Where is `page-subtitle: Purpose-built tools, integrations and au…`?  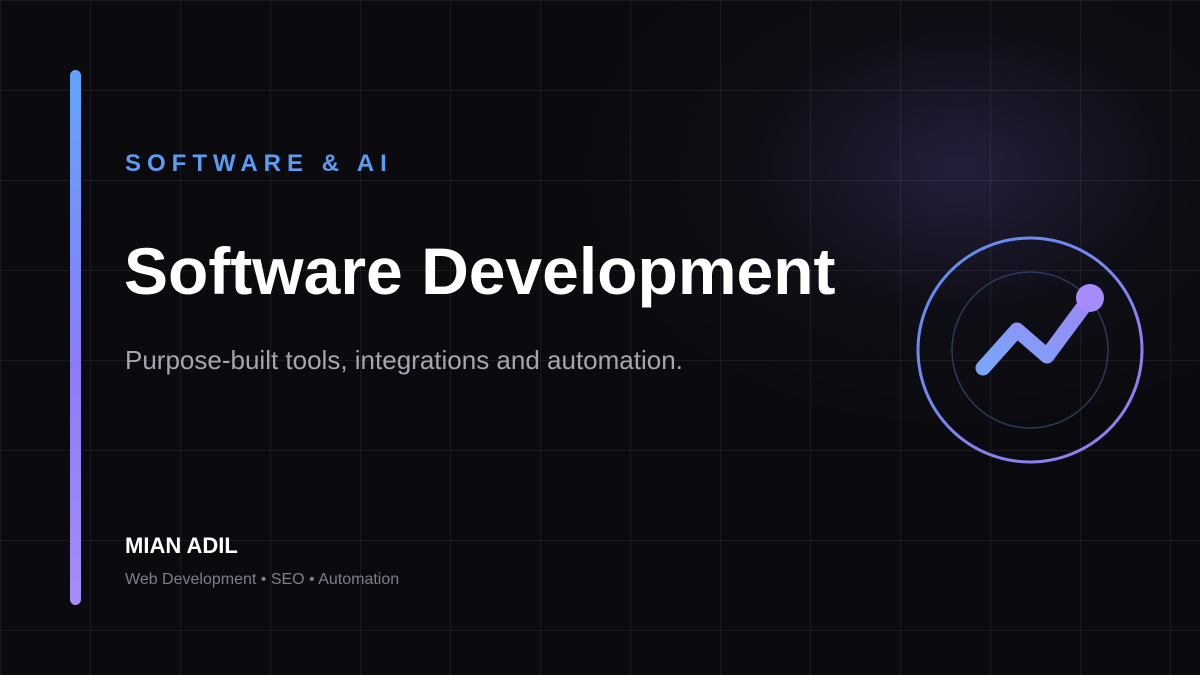
page-subtitle: Purpose-built tools, integrations and au… is located at coordinates (404, 360).